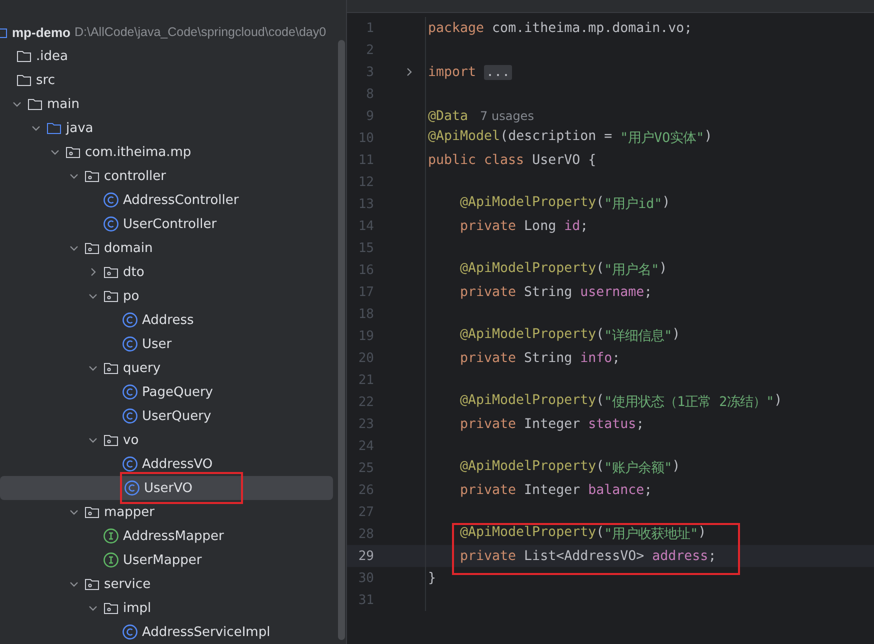  I want to click on tree-item: dto, so click(166, 272).